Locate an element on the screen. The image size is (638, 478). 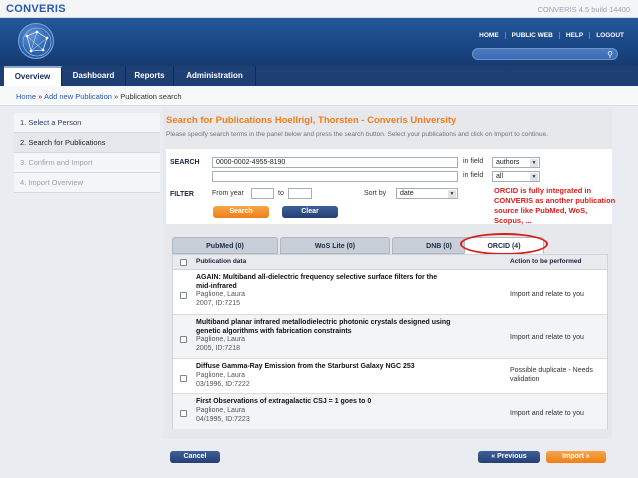
select-all-checkbox is located at coordinates (183, 262).